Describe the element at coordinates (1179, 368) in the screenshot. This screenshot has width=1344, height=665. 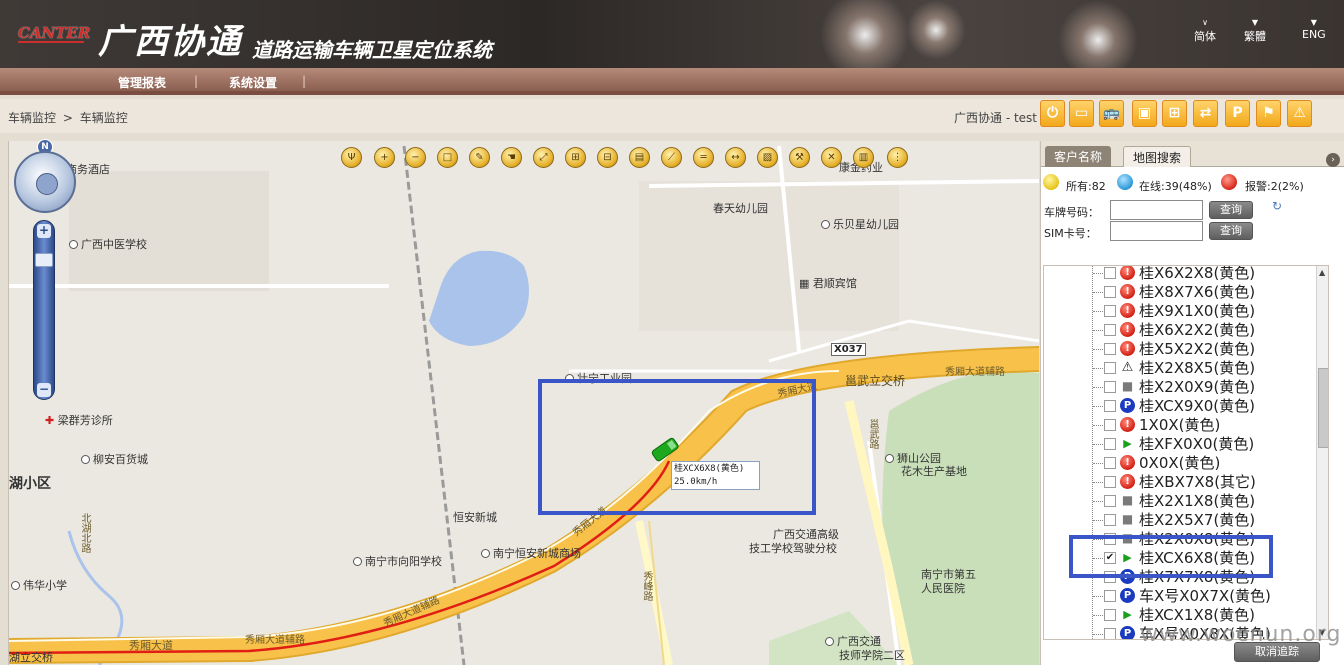
I see `vehicle-row: ⚠ 桂X2X8X5(黄色)` at that location.